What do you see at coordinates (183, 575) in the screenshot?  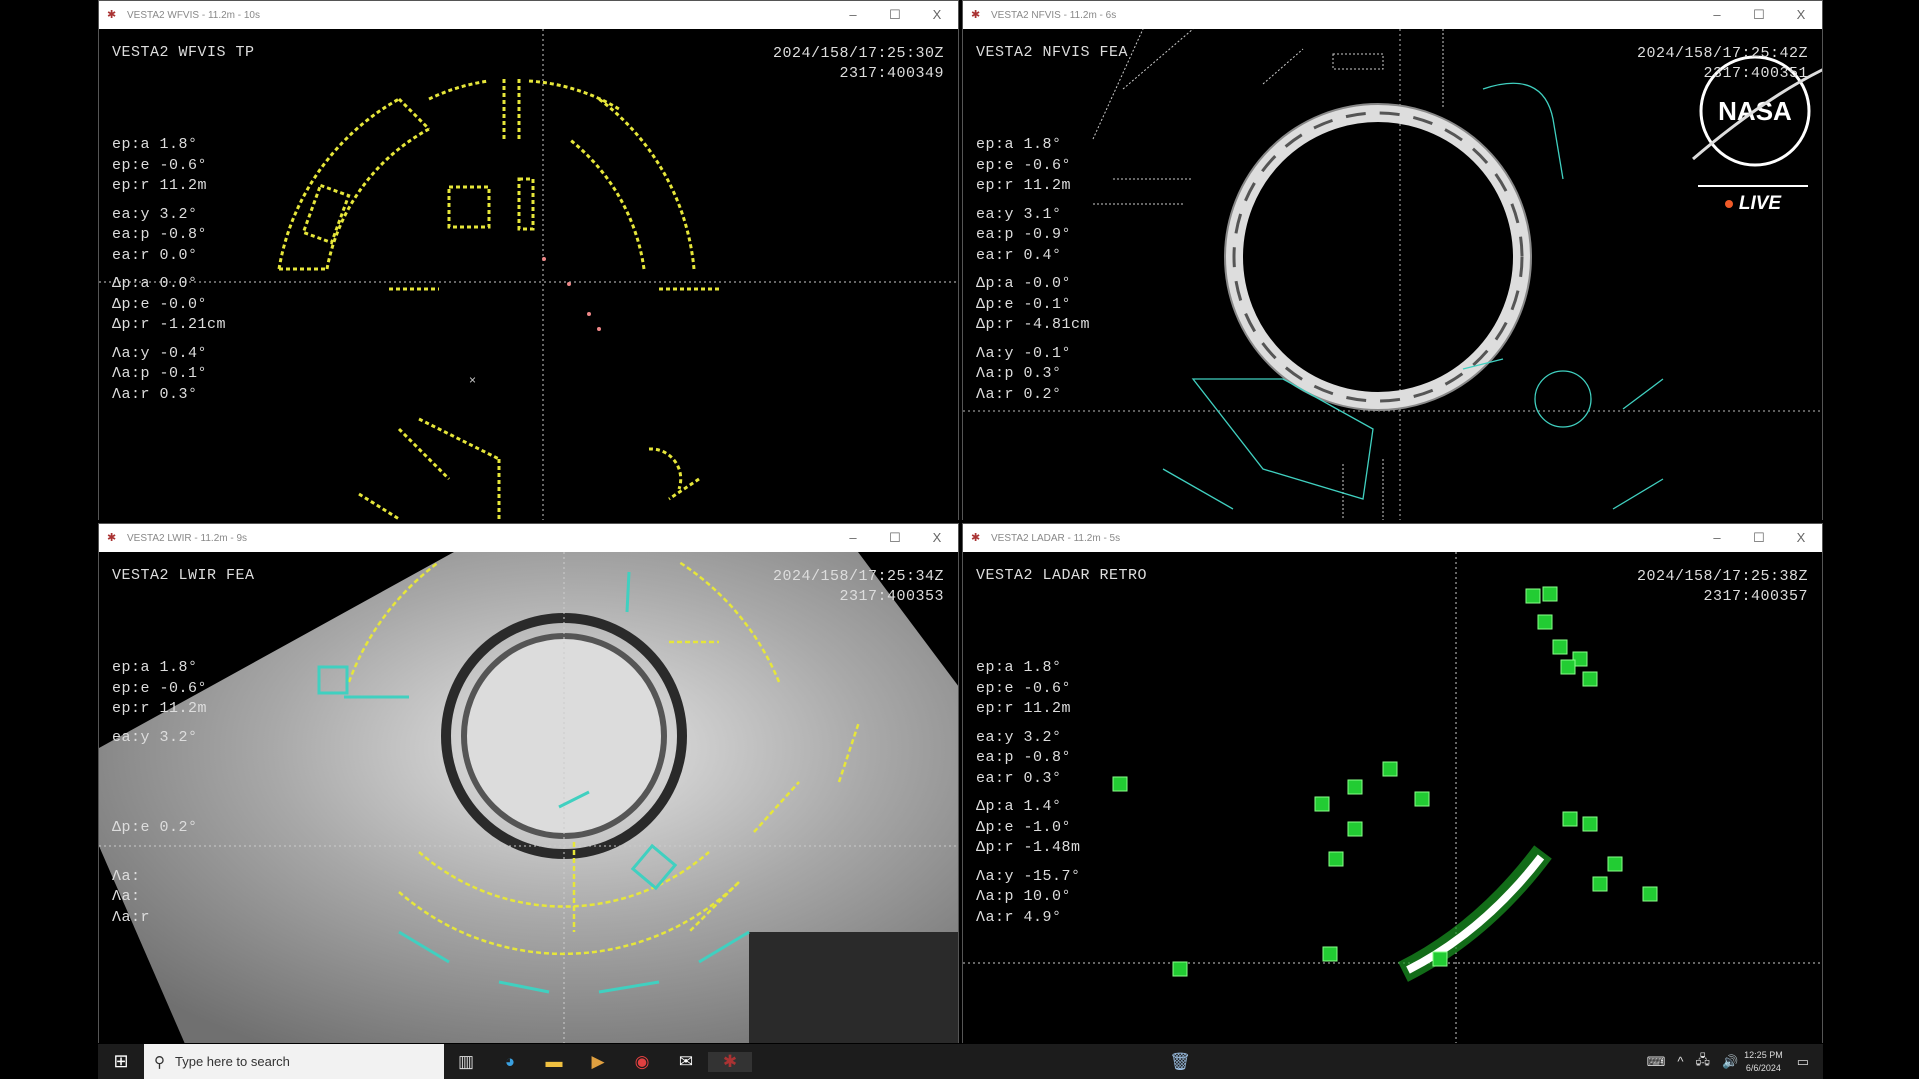 I see `camera-name: VESTA2 LWIR FEA` at bounding box center [183, 575].